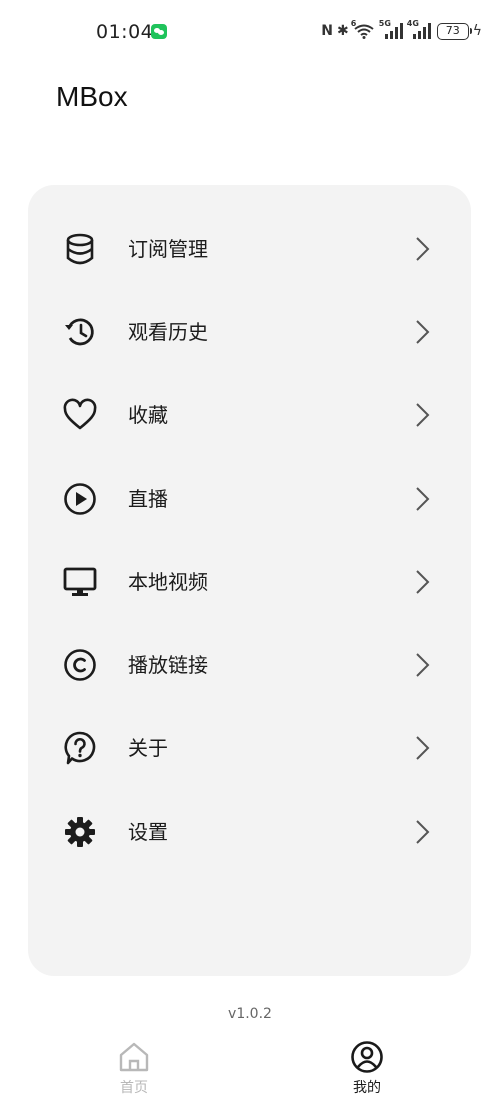 Image resolution: width=500 pixels, height=1100 pixels. What do you see at coordinates (249, 415) in the screenshot?
I see `menu-item-favorites: 收藏` at bounding box center [249, 415].